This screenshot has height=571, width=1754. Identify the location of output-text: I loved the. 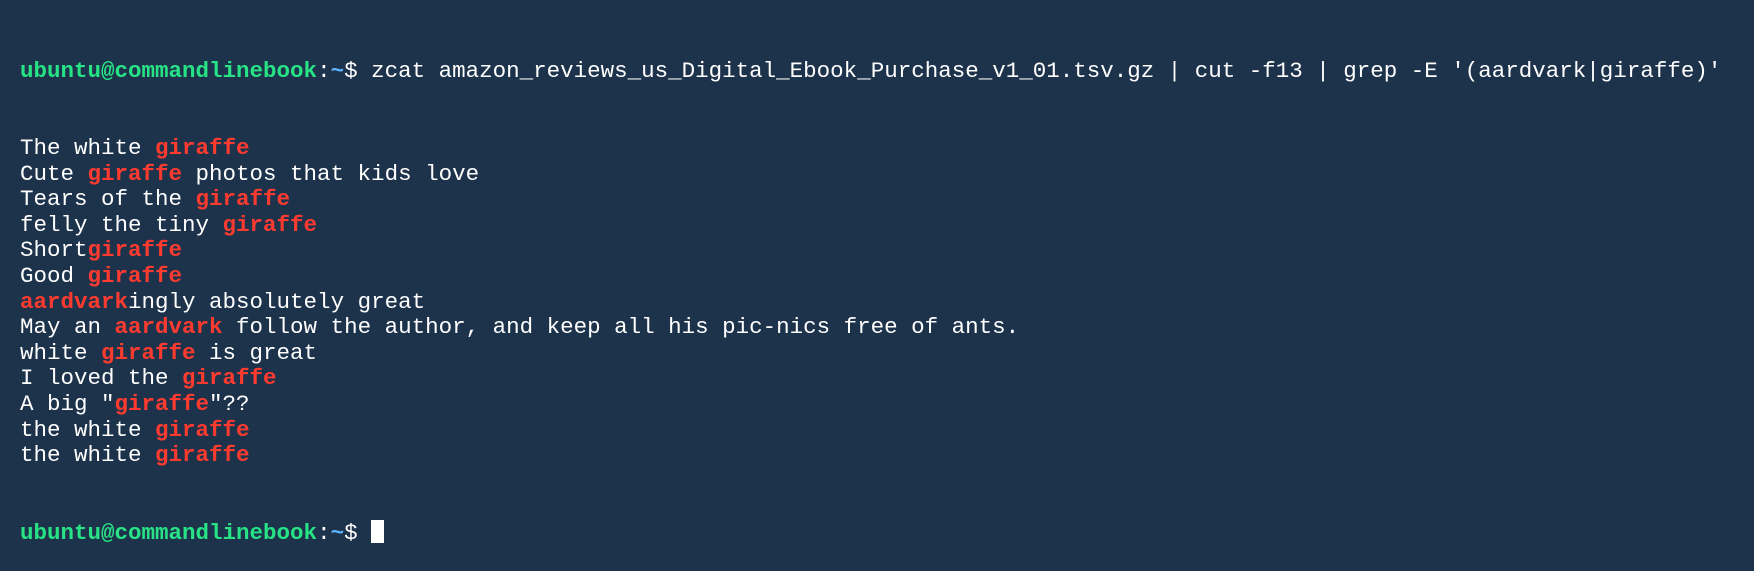
(101, 378).